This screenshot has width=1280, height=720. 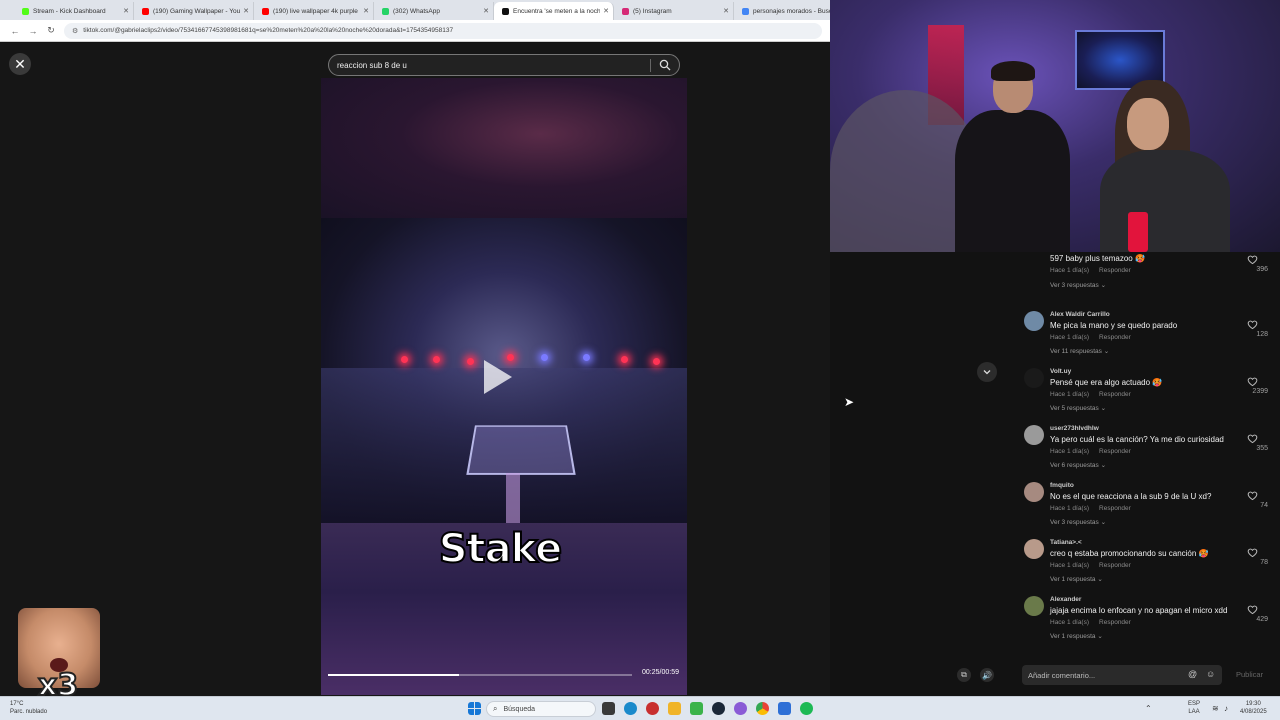 What do you see at coordinates (470, 361) in the screenshot?
I see `stage-light` at bounding box center [470, 361].